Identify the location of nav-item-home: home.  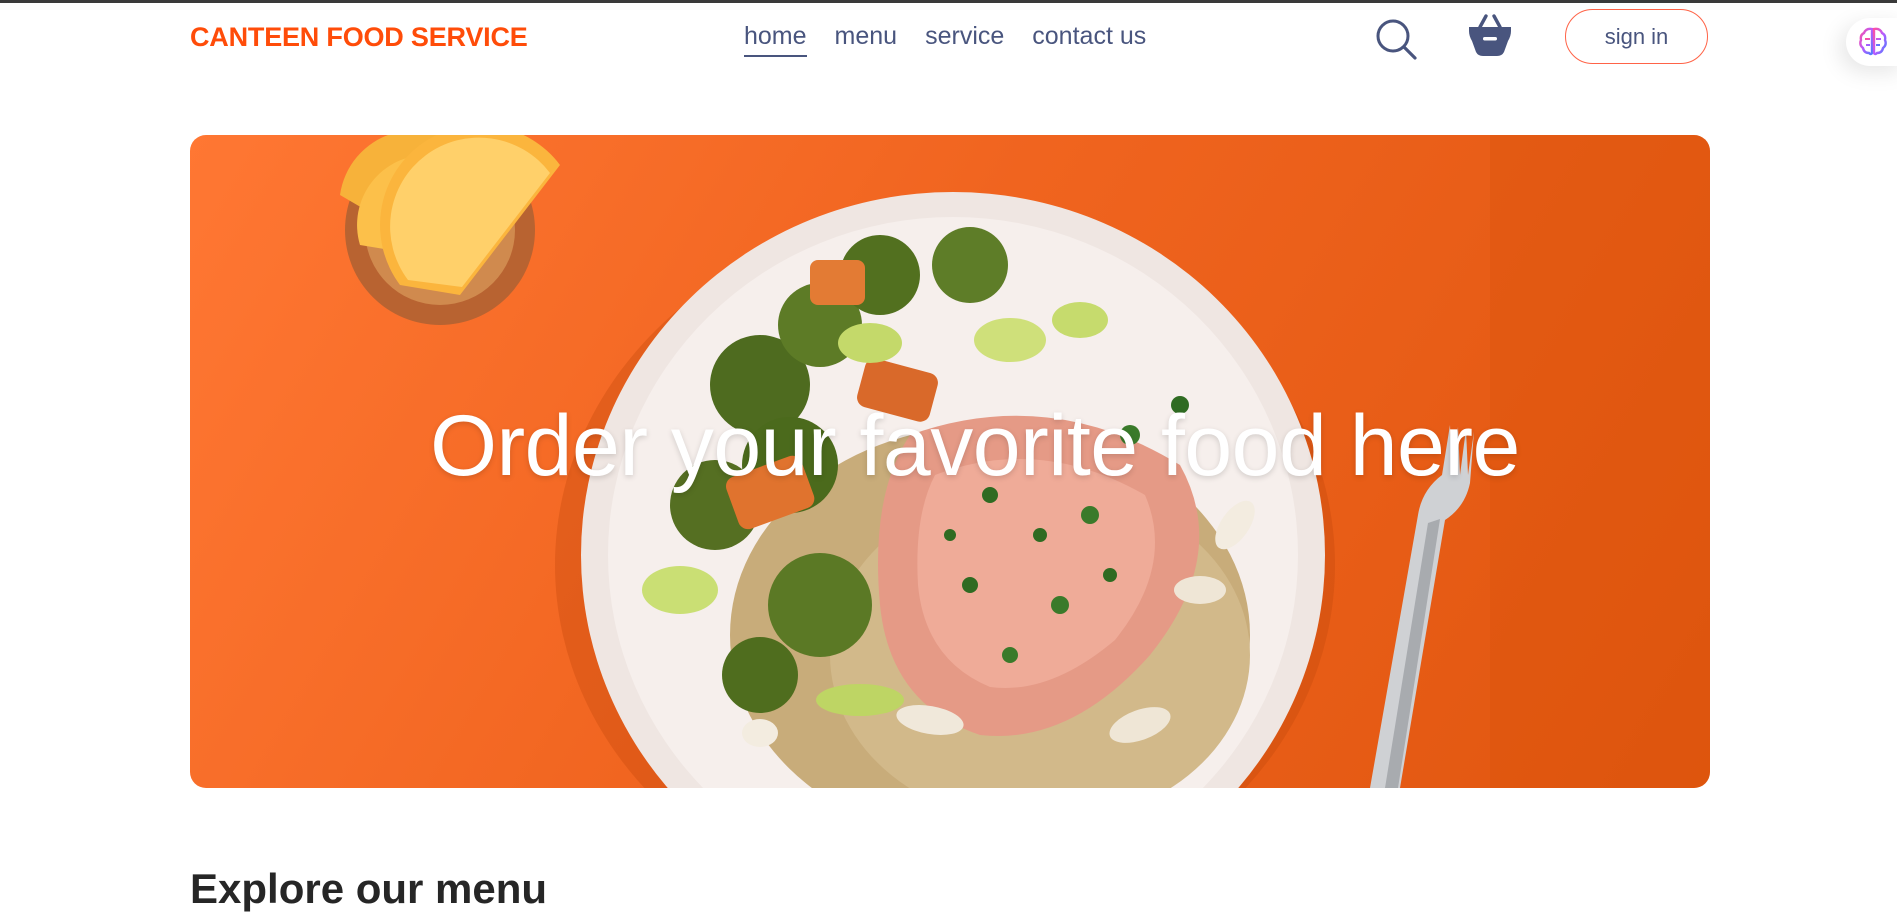
(775, 39).